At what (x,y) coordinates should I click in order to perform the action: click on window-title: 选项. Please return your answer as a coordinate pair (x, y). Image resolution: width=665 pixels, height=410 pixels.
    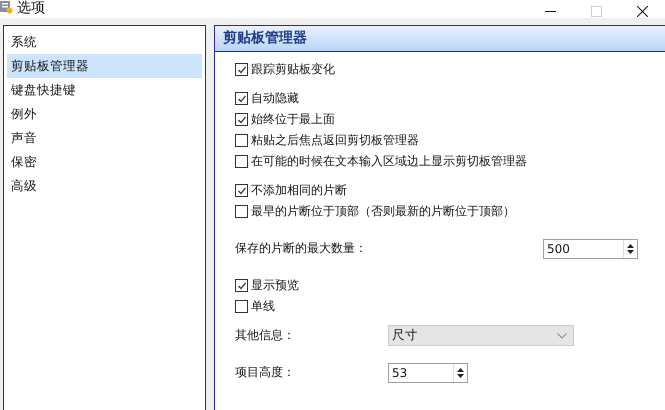
    Looking at the image, I should click on (31, 8).